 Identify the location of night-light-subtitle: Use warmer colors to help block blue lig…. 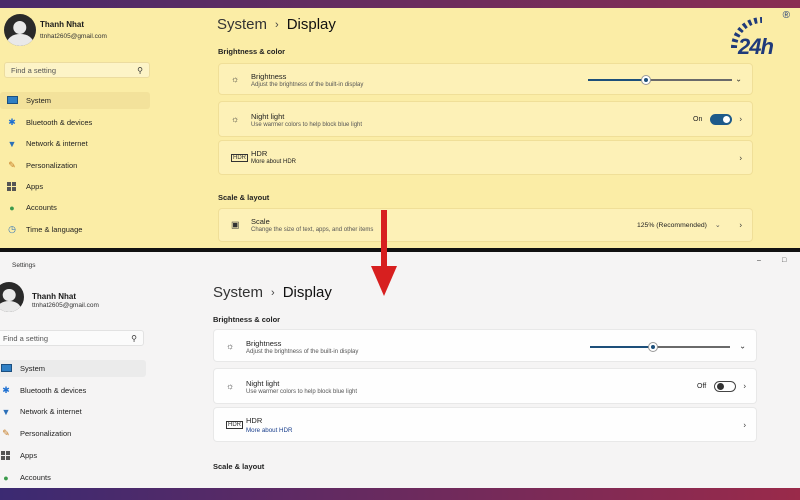
(302, 392).